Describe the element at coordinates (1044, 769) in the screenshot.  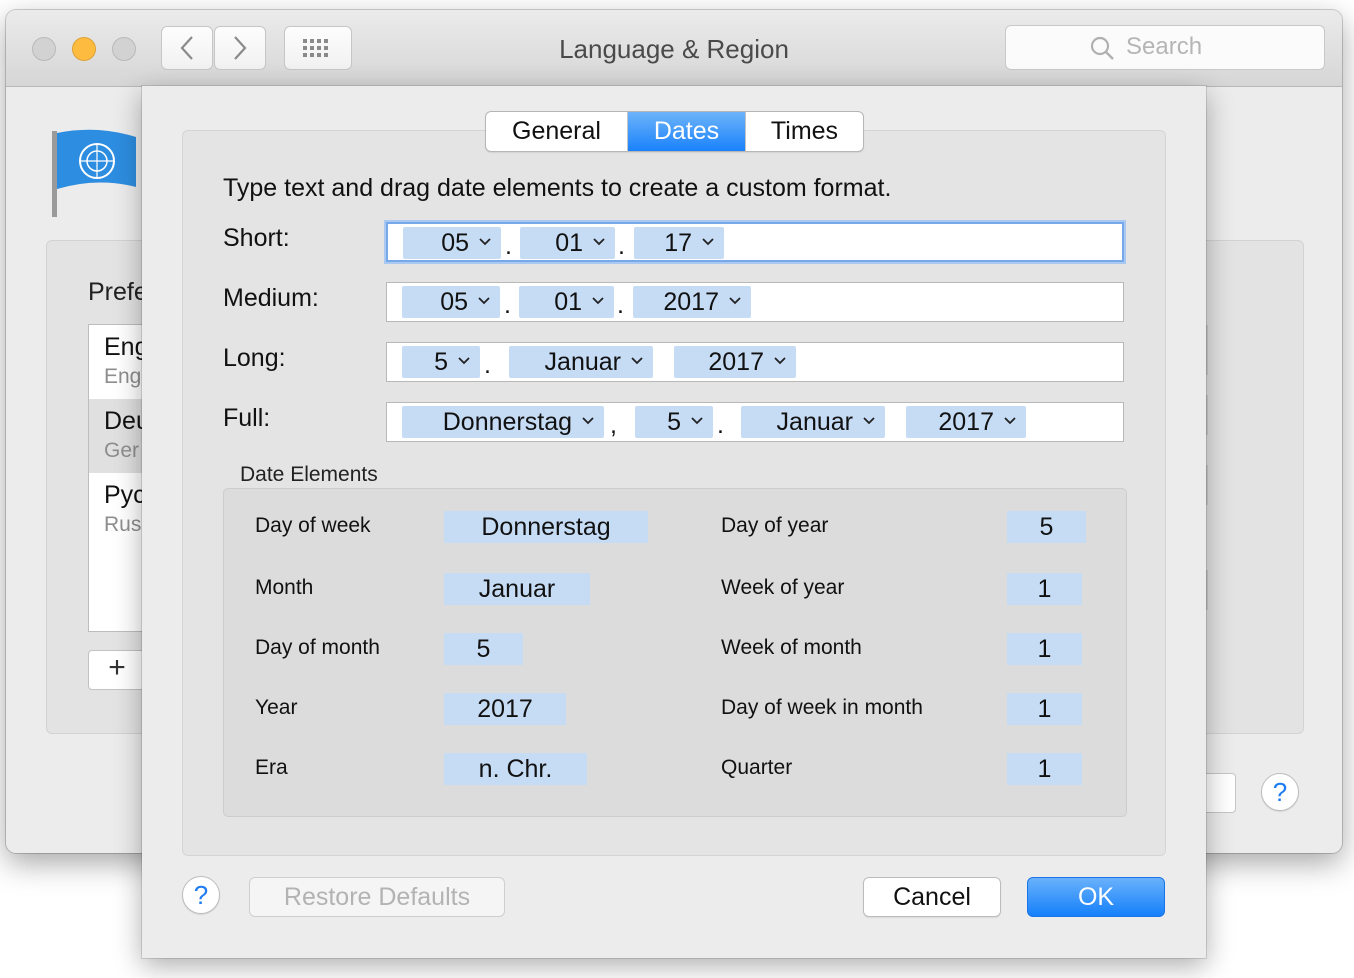
I see `draggable-quarter: 1` at that location.